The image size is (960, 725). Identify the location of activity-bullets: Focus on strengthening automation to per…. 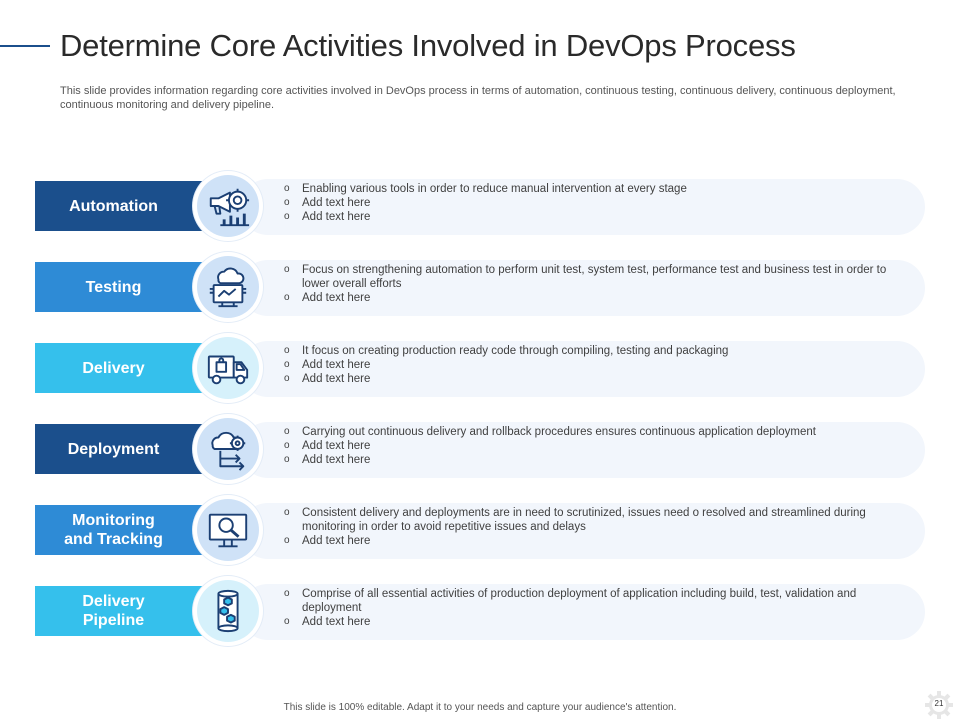
(592, 284).